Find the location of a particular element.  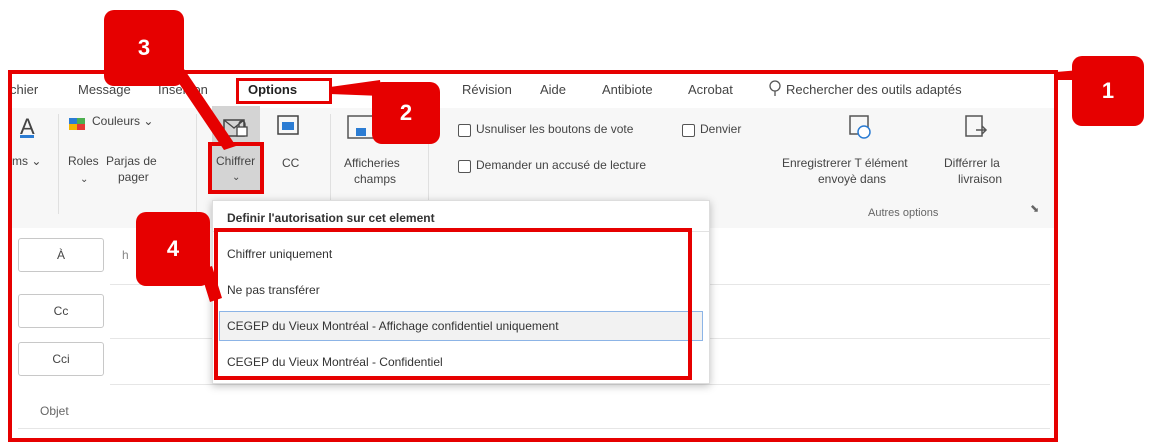

annotation-badge-2: 2 is located at coordinates (406, 113).